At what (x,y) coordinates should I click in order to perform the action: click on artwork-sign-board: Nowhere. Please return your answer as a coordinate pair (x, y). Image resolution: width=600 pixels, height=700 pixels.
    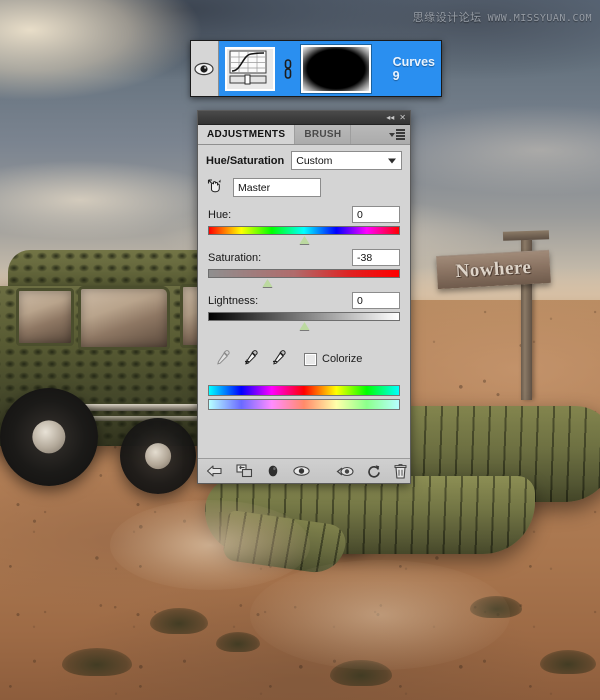
    Looking at the image, I should click on (493, 269).